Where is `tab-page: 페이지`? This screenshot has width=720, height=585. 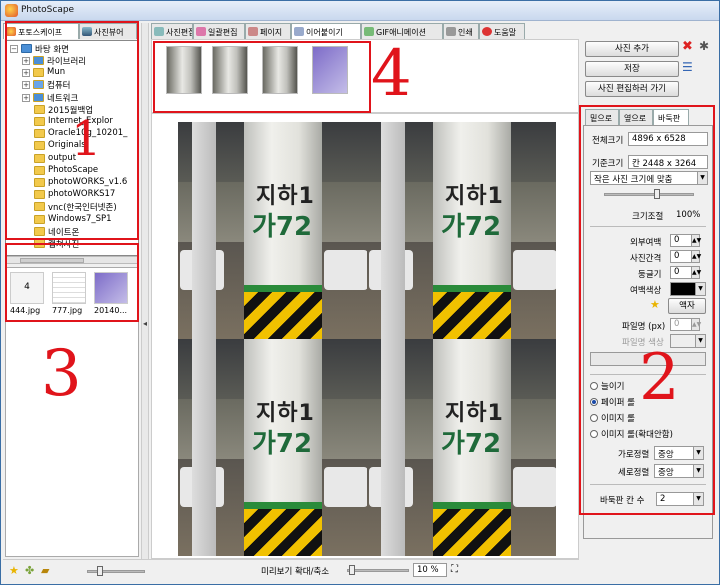 tab-page: 페이지 is located at coordinates (268, 31).